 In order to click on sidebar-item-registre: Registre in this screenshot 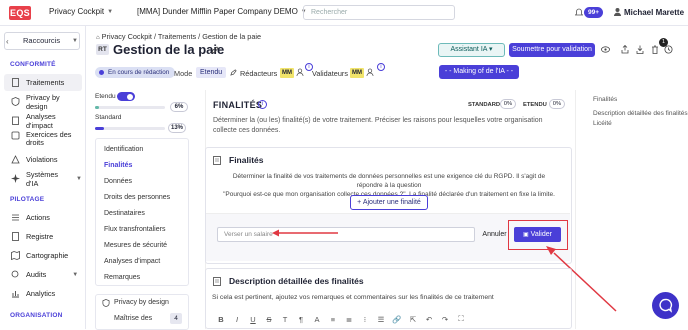, I will do `click(43, 236)`.